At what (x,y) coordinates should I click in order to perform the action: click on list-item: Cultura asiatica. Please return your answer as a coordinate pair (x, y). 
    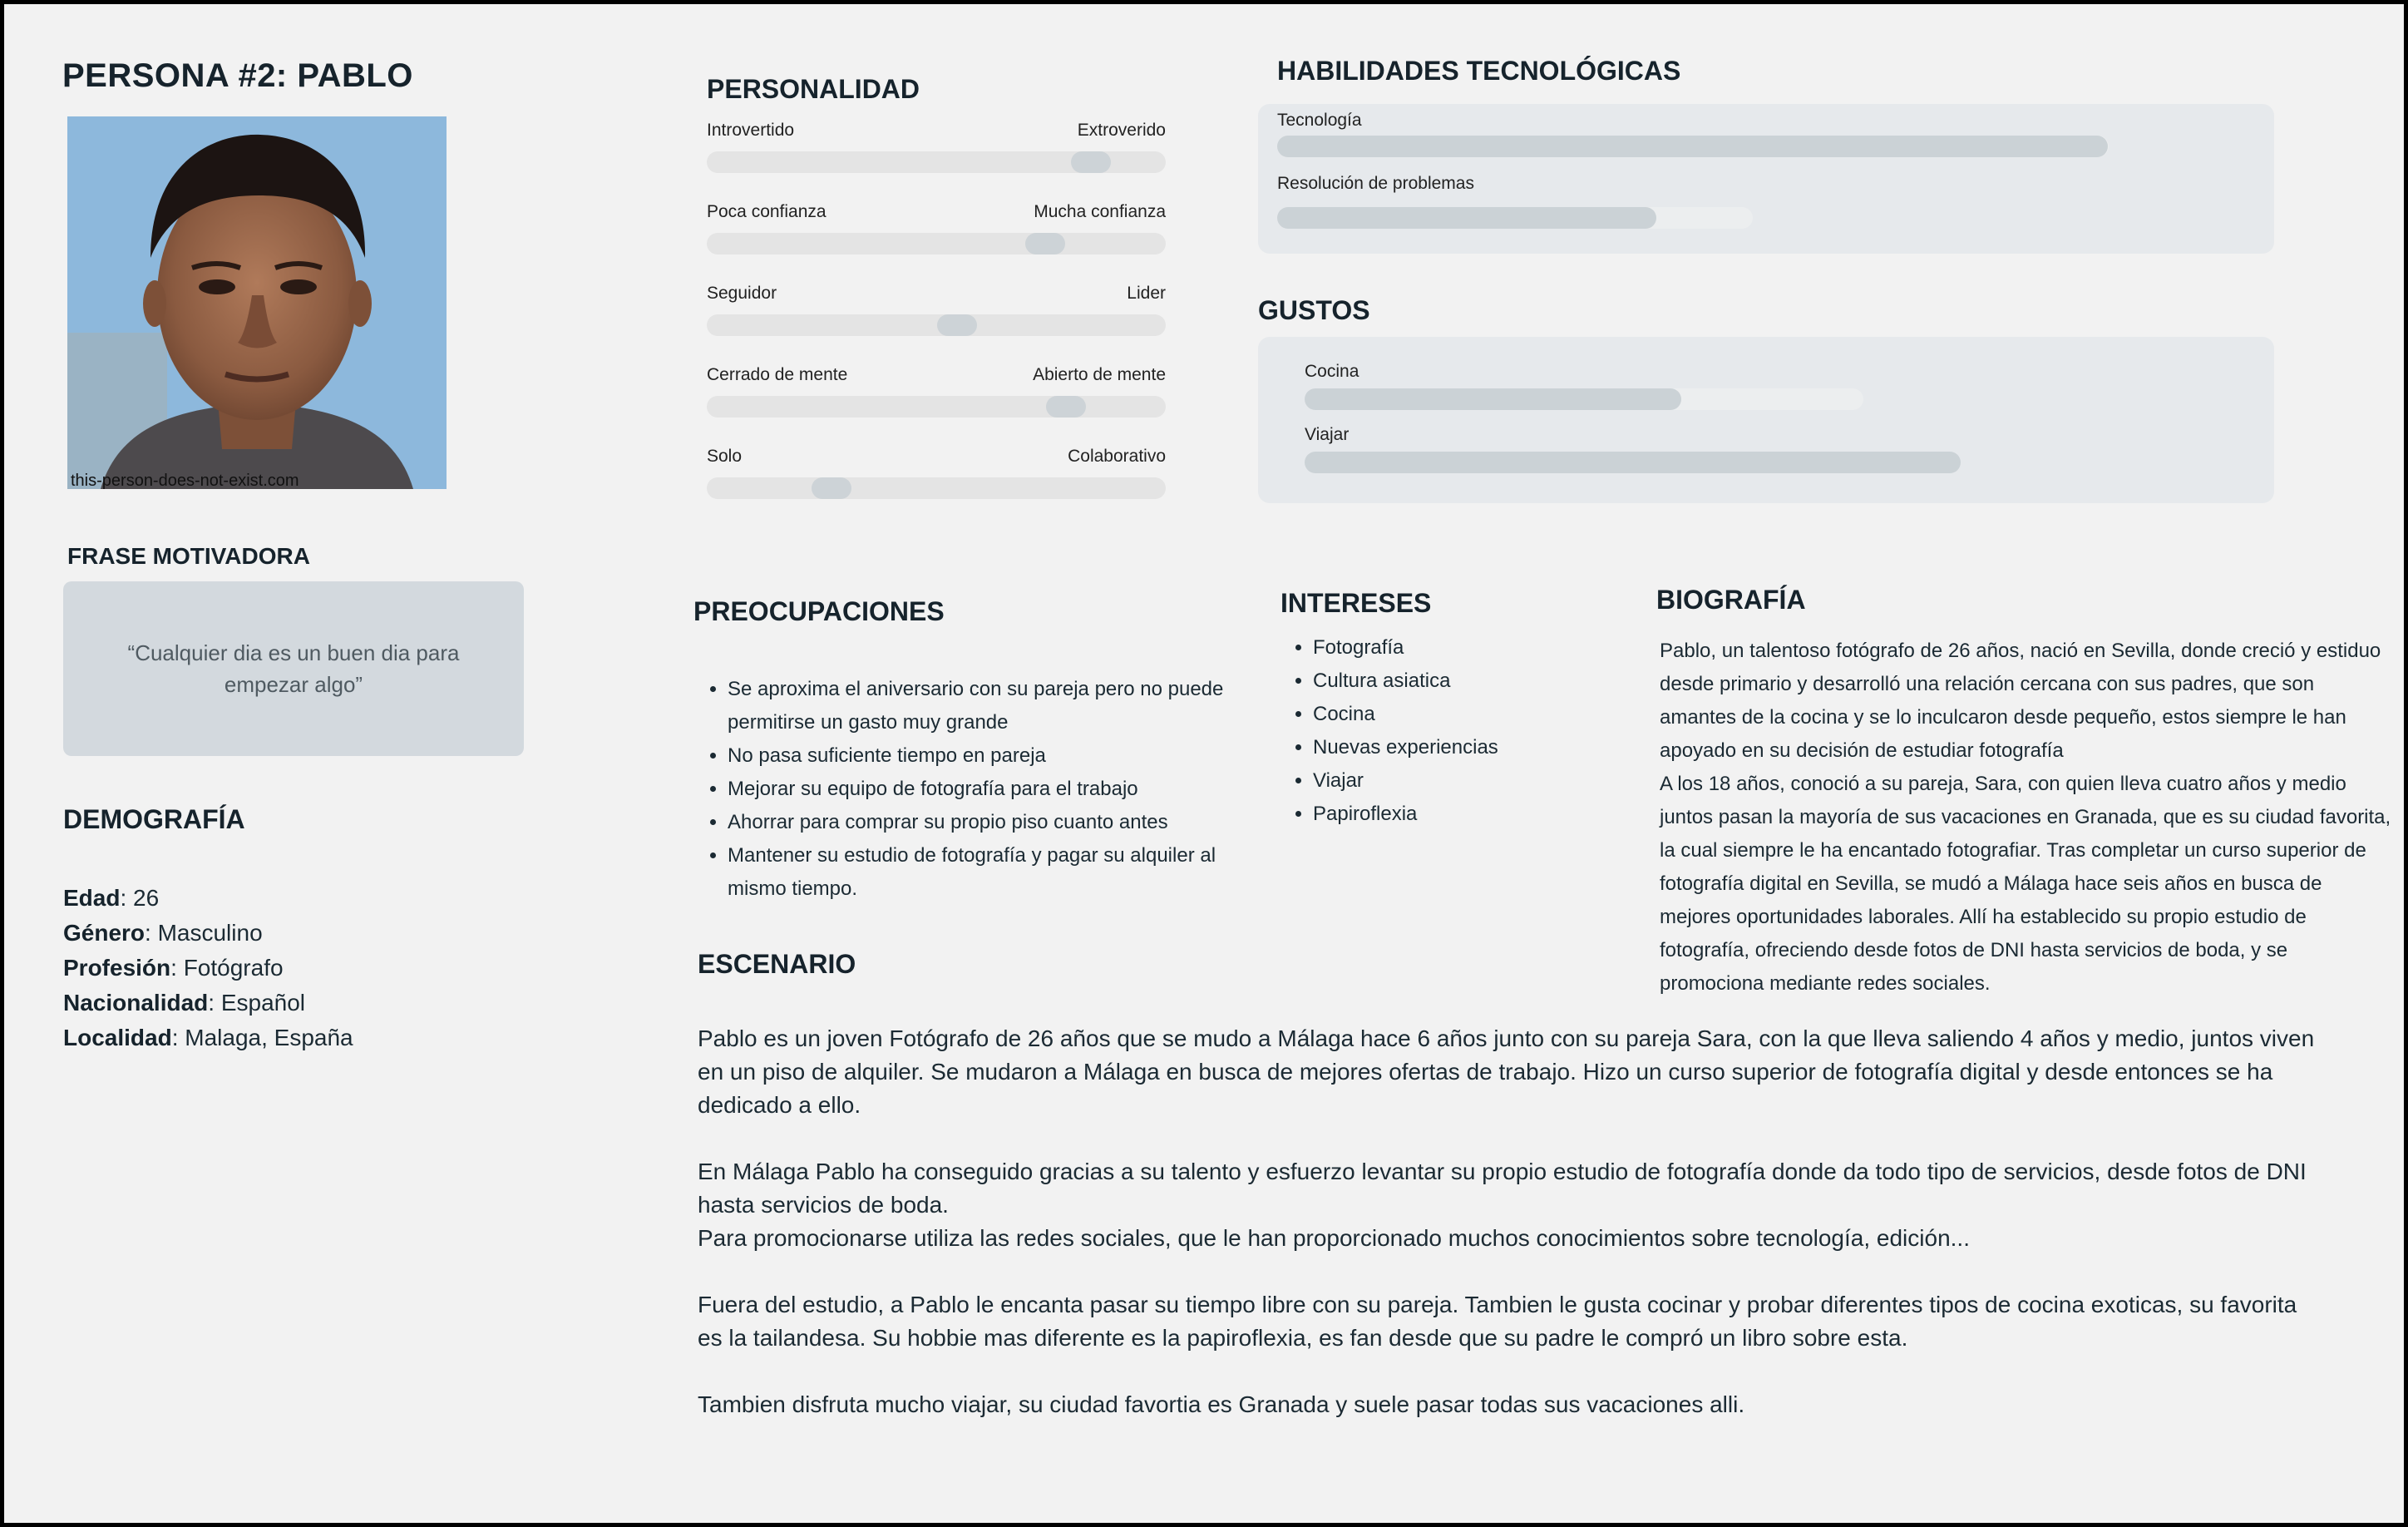
    Looking at the image, I should click on (1488, 681).